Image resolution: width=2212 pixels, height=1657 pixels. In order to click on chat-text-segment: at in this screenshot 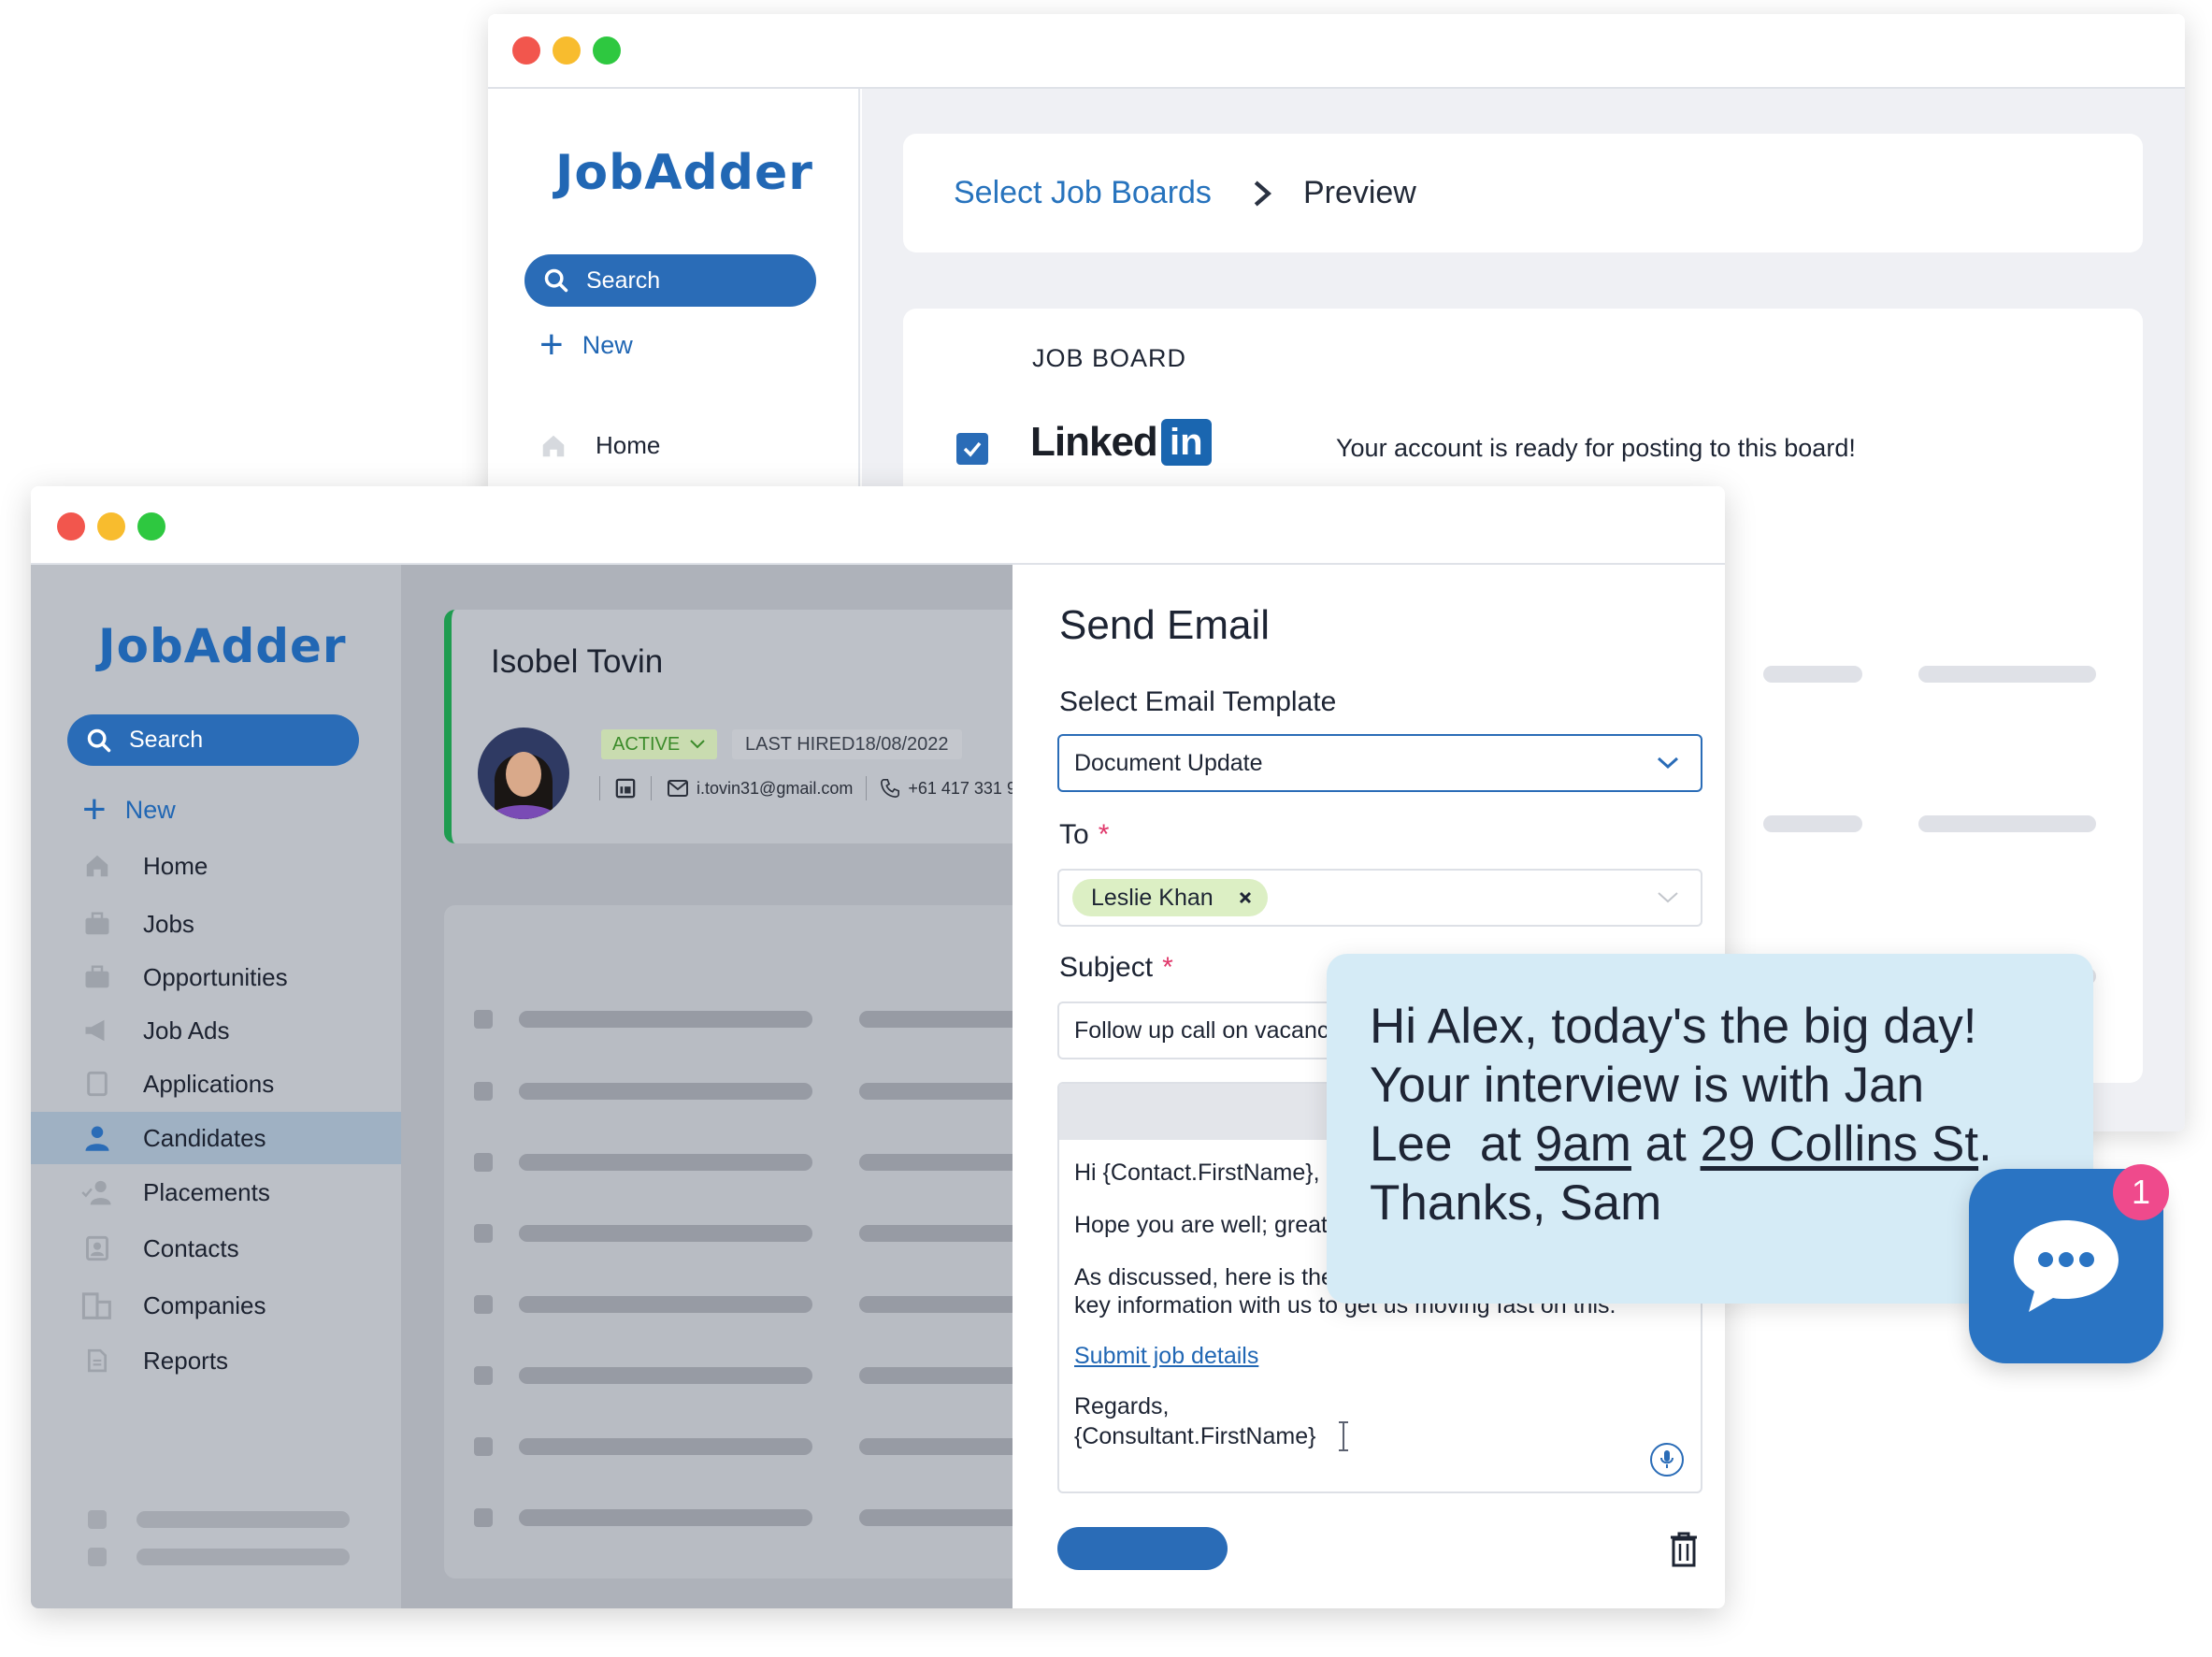, I will do `click(1665, 1144)`.